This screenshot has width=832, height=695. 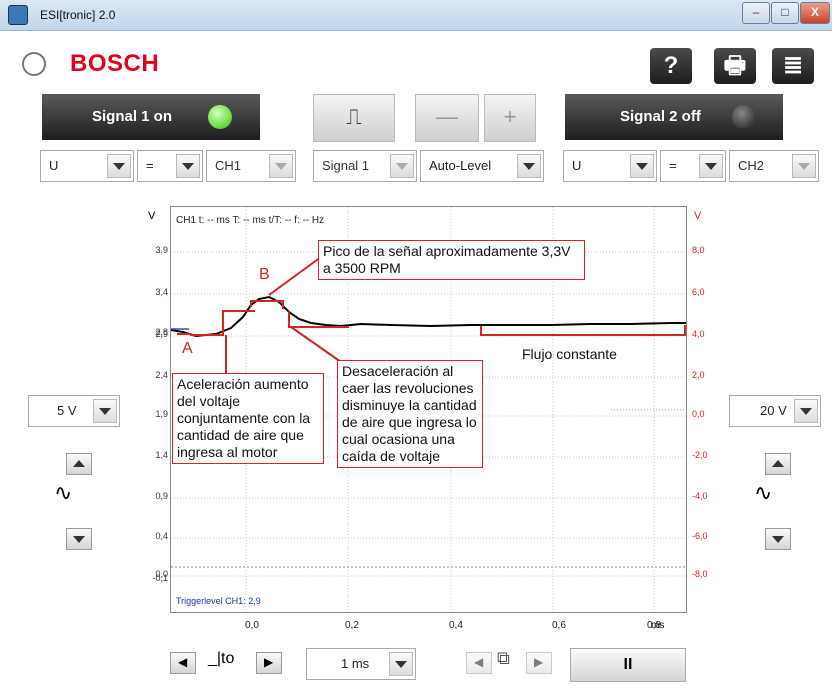 What do you see at coordinates (503, 658) in the screenshot?
I see `history-icon: ⧉` at bounding box center [503, 658].